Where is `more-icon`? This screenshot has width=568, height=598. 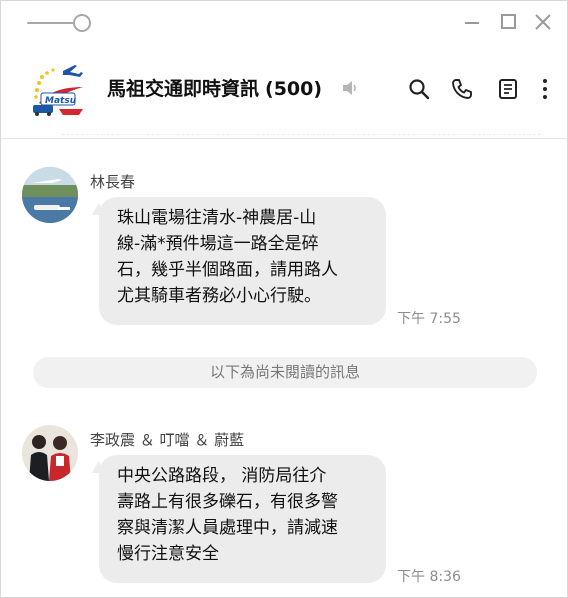
more-icon is located at coordinates (545, 89).